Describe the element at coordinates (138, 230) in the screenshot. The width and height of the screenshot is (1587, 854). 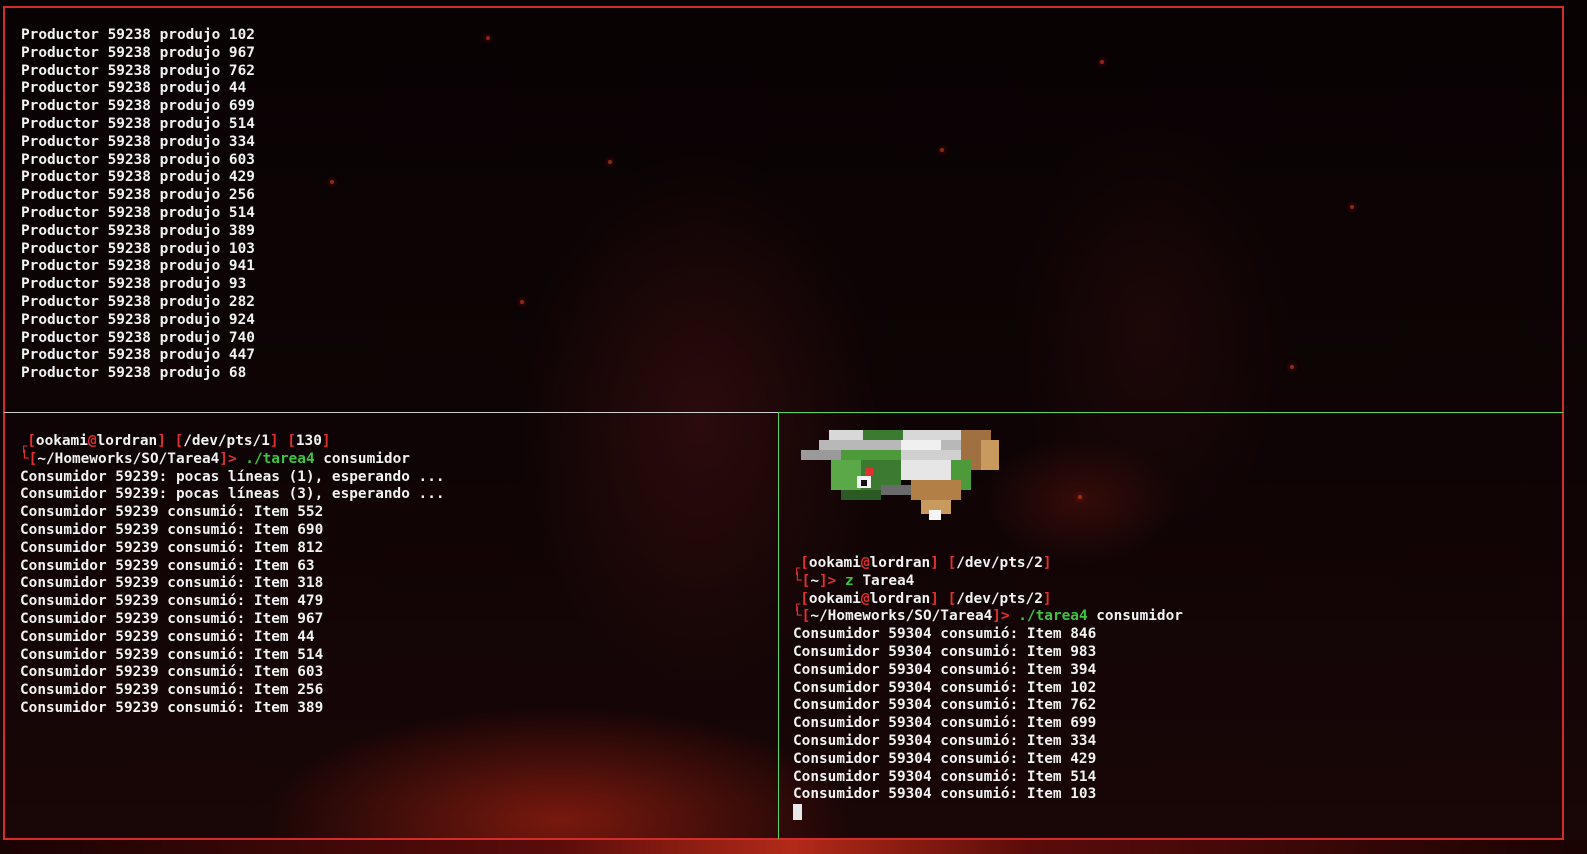
I see `producer-line: Productor 59238 produjo 389` at that location.